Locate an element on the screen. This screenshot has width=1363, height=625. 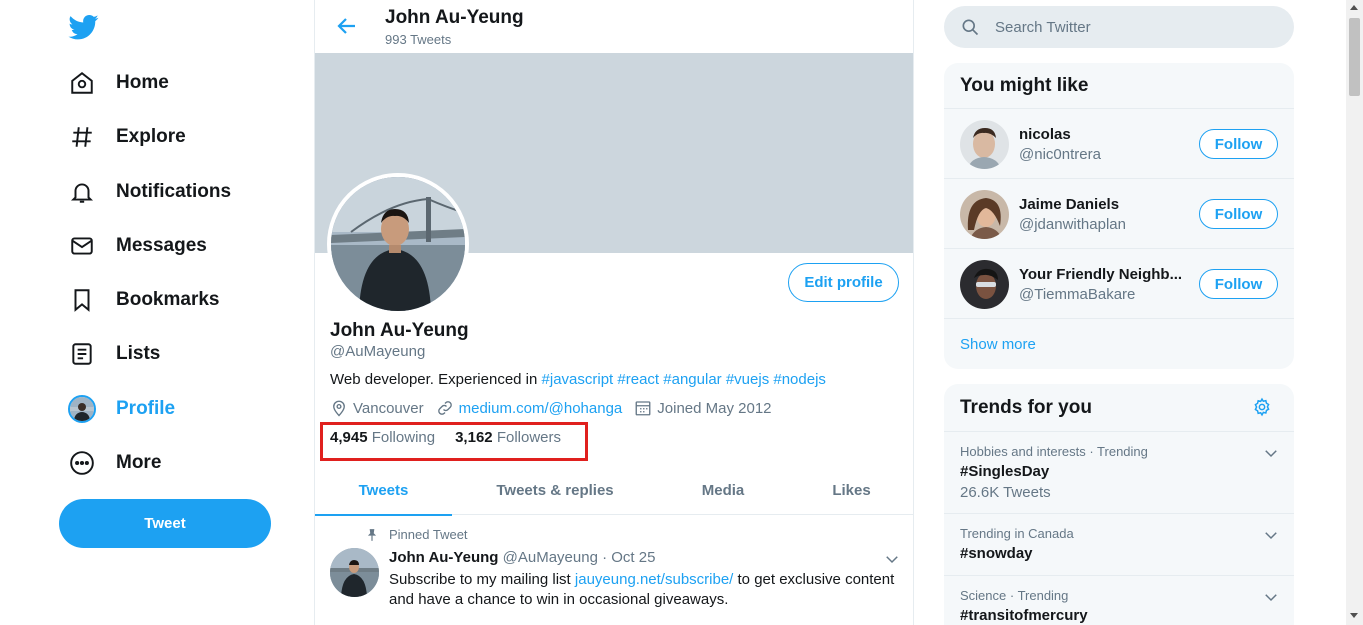
profile-website: medium.com/@hohanga is located at coordinates (529, 408).